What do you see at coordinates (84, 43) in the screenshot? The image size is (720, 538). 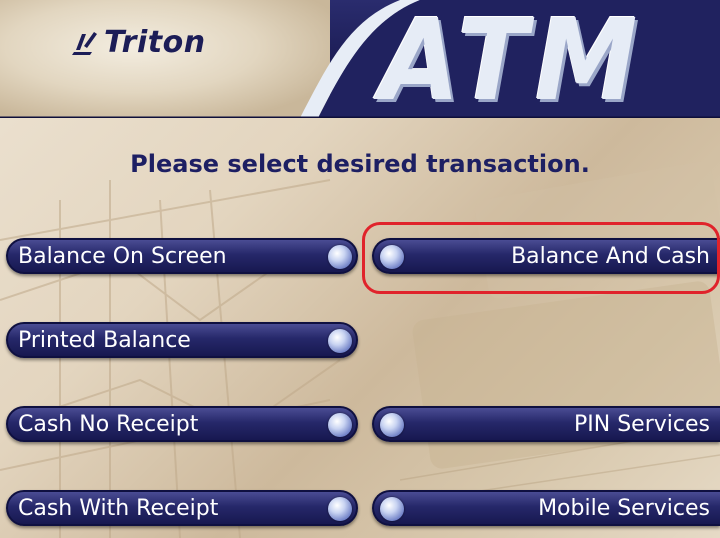 I see `triton-mark-icon` at bounding box center [84, 43].